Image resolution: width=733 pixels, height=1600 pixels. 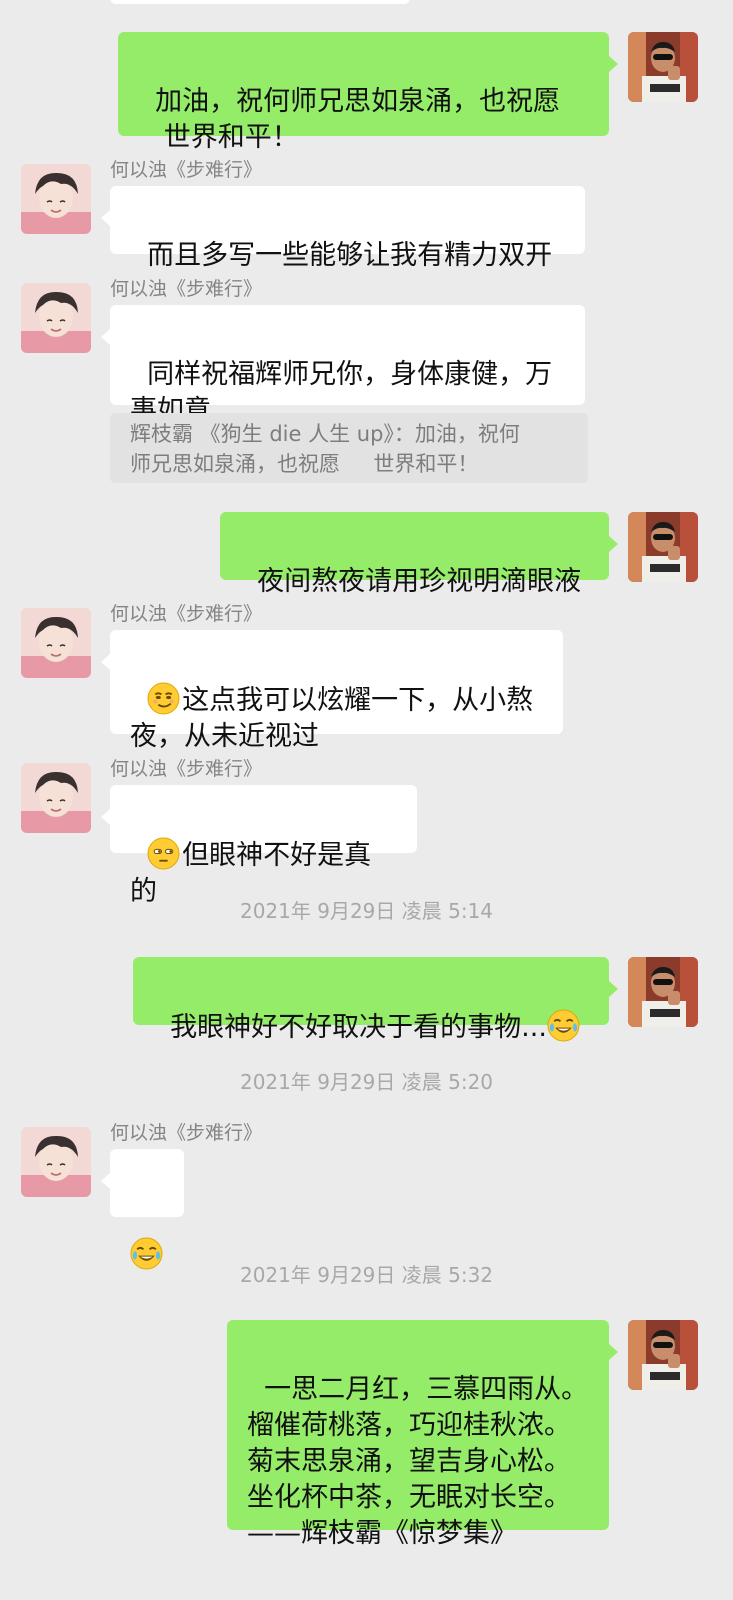 I want to click on timestamp: 2021年 9月29日 凌晨 5:14, so click(x=366, y=911).